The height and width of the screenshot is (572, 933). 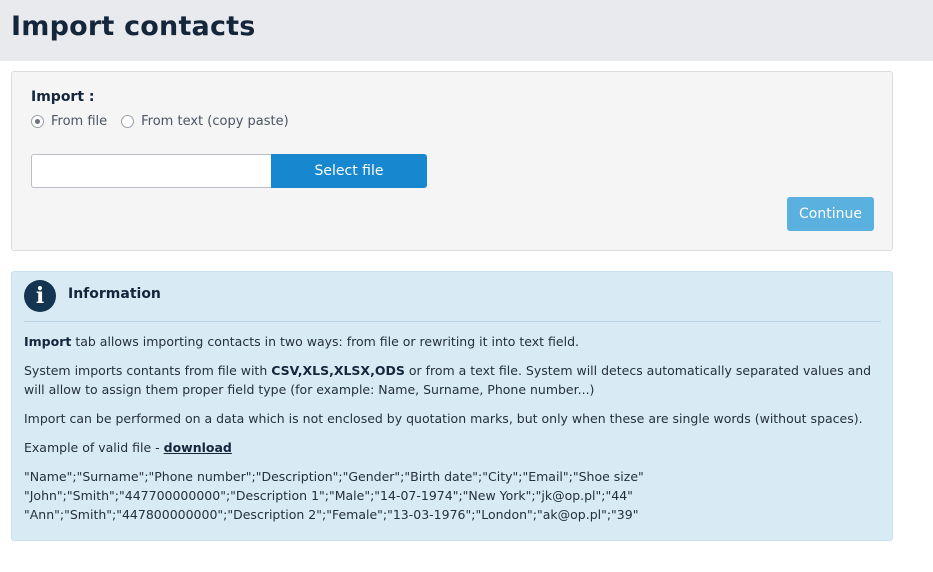 I want to click on continue-button: Continue, so click(x=830, y=214).